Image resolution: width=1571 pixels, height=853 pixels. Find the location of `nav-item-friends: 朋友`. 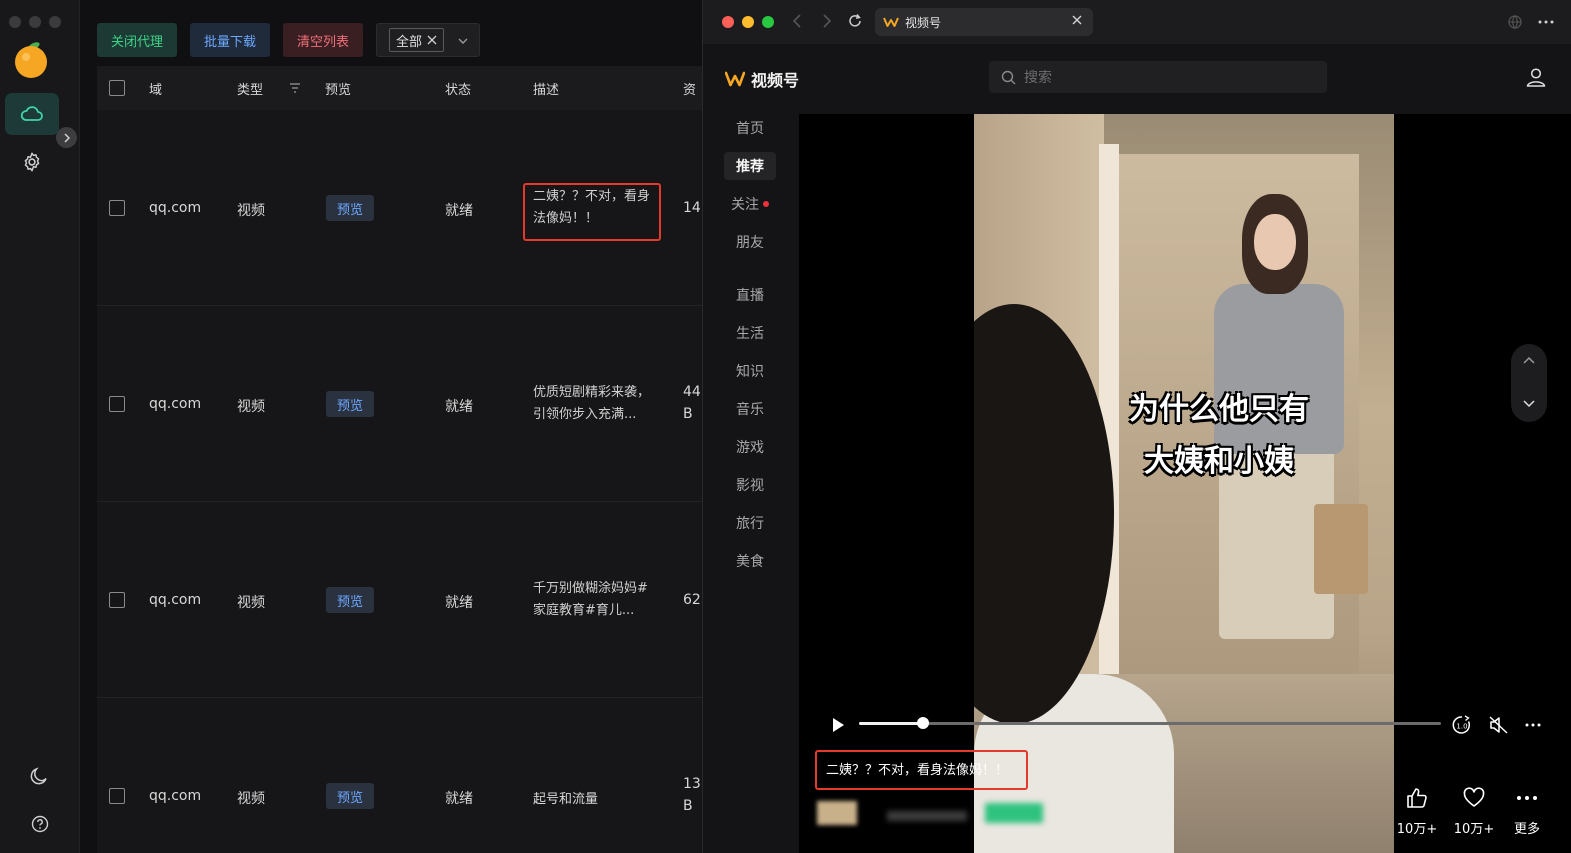

nav-item-friends: 朋友 is located at coordinates (750, 242).